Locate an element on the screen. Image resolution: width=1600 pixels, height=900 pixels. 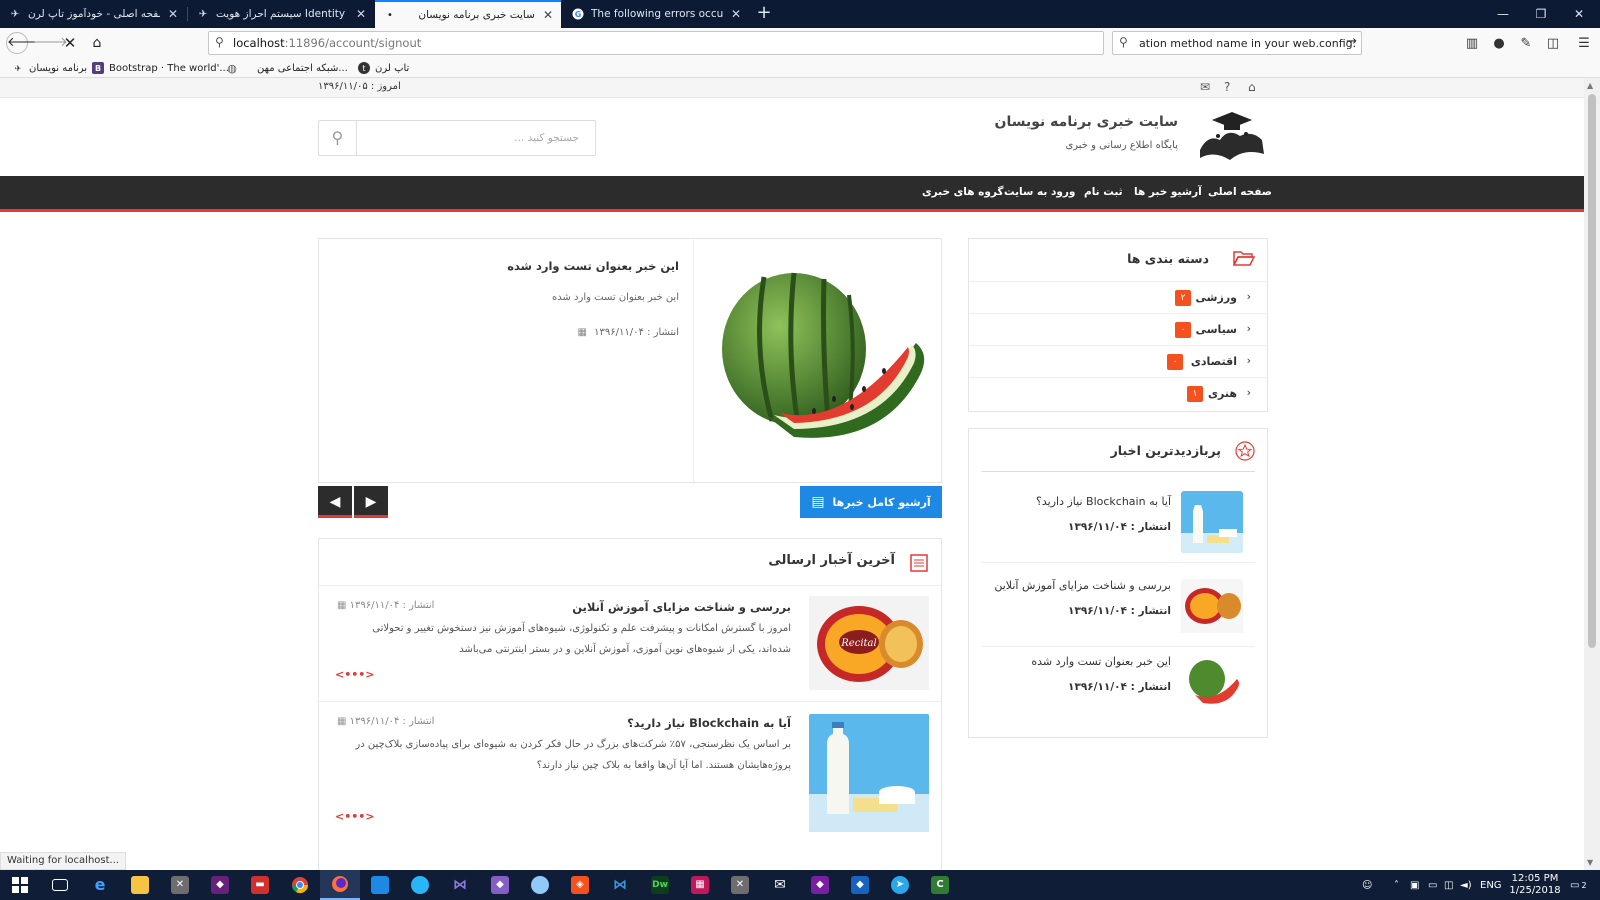
vs-blue-icon: ◆ is located at coordinates (860, 885).